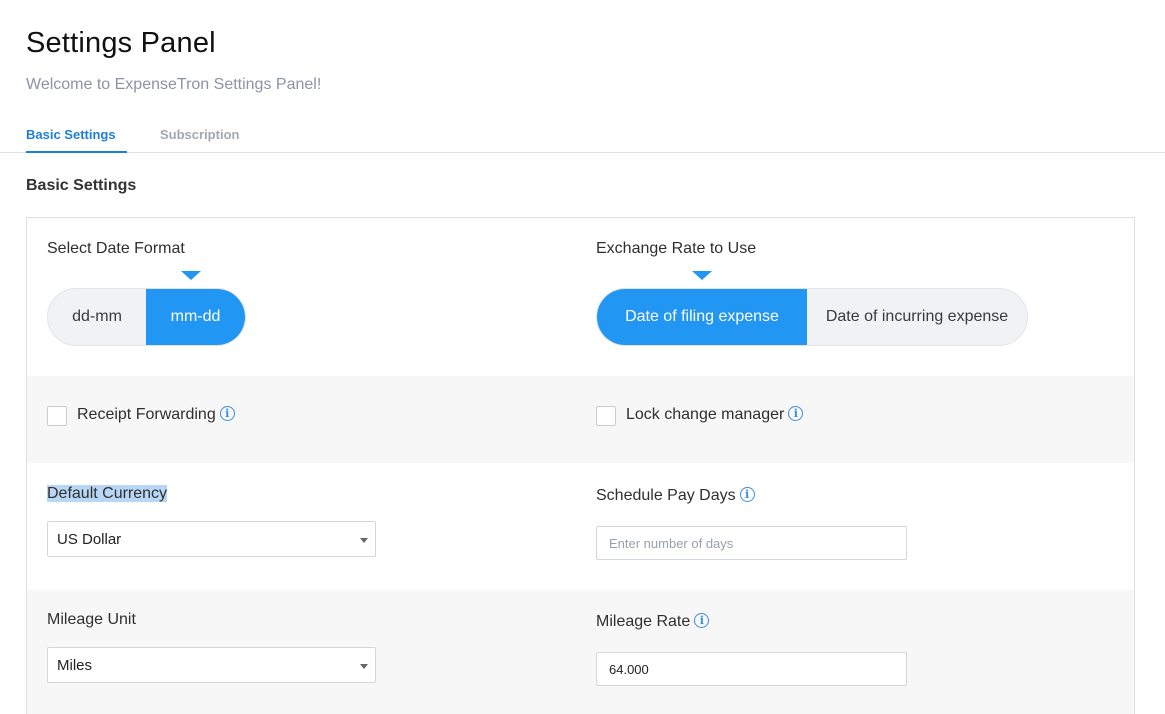  I want to click on page-subtitle: Welcome to ExpenseTron Settings Panel!, so click(174, 84).